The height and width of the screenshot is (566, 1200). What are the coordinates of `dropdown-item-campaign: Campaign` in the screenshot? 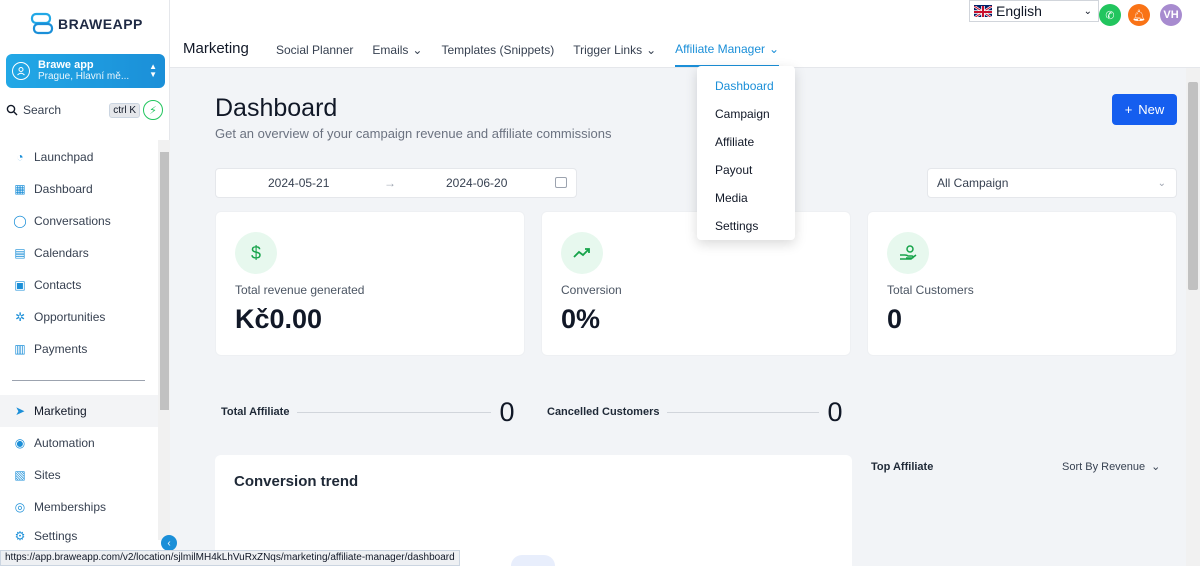 It's located at (746, 114).